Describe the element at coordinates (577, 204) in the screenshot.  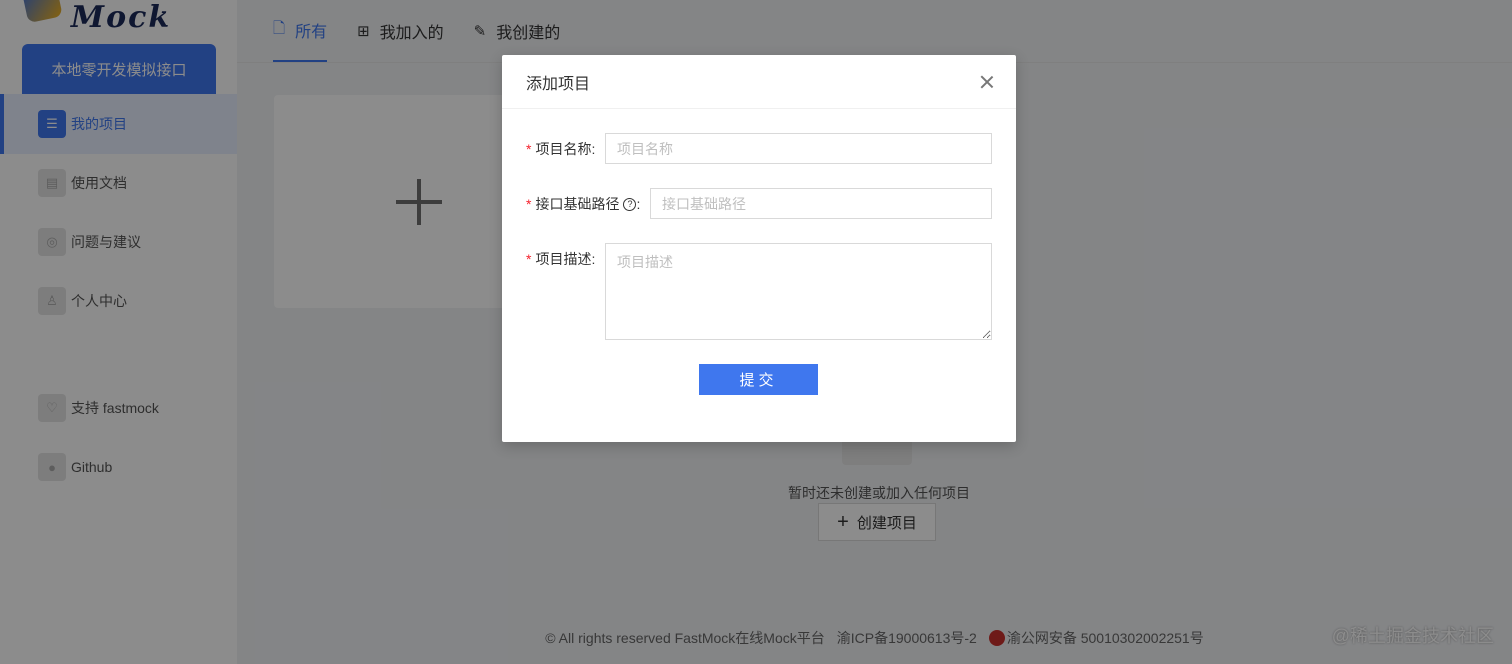
I see `base-path-label-text: 接口基础路径` at that location.